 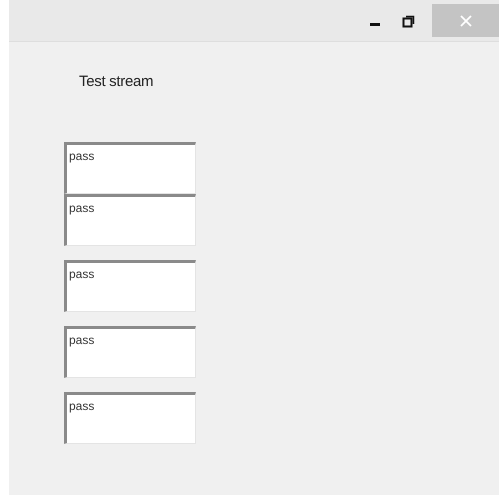 I want to click on stream-label: Test stream, so click(x=116, y=82).